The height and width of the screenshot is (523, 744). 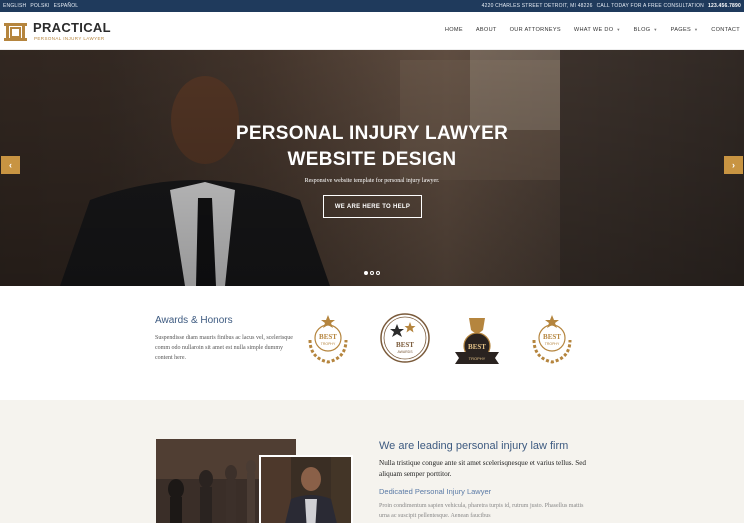 What do you see at coordinates (69, 38) in the screenshot?
I see `brand-tagline: PERSONAL INJURY LAWYER` at bounding box center [69, 38].